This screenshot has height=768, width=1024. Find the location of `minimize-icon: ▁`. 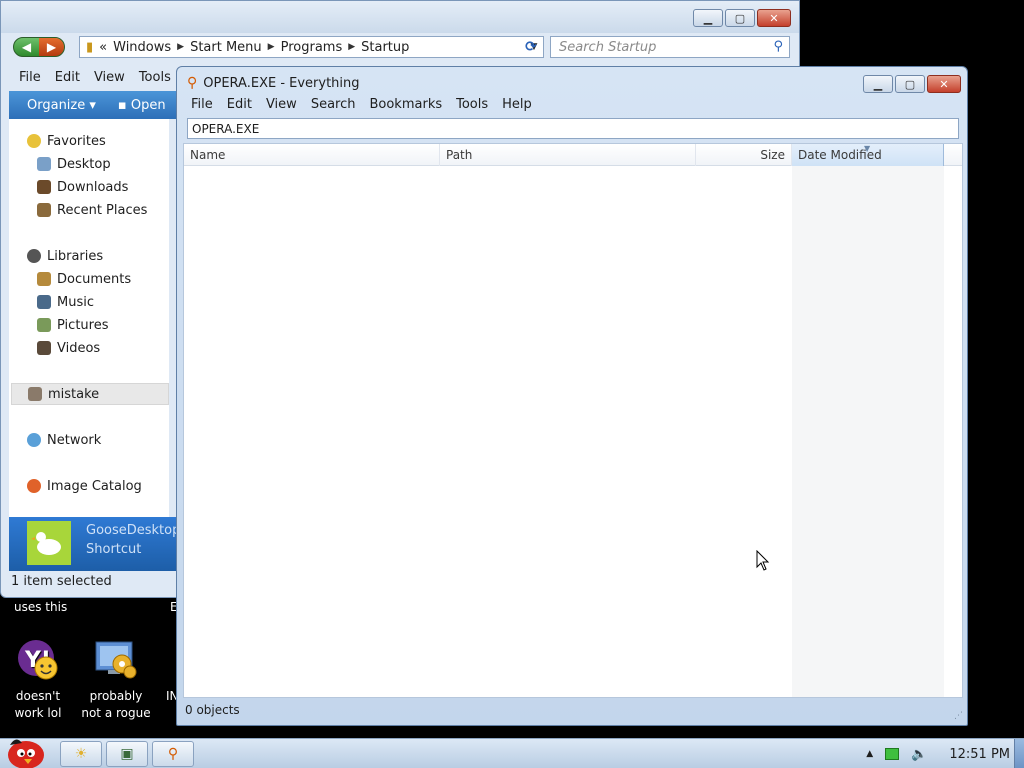

minimize-icon: ▁ is located at coordinates (878, 84).